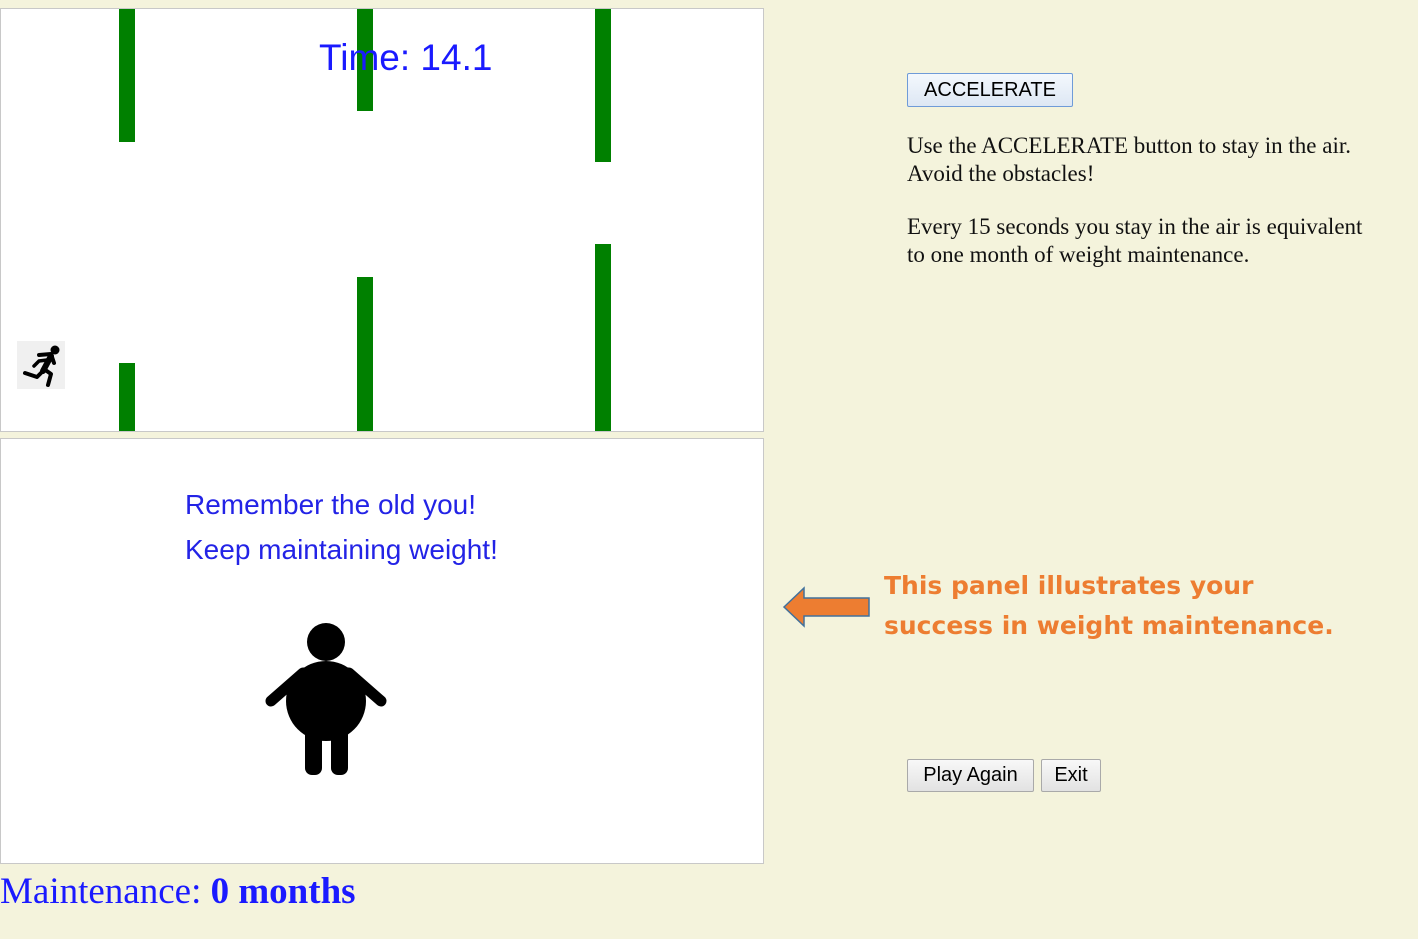  What do you see at coordinates (827, 607) in the screenshot?
I see `left-arrow-icon` at bounding box center [827, 607].